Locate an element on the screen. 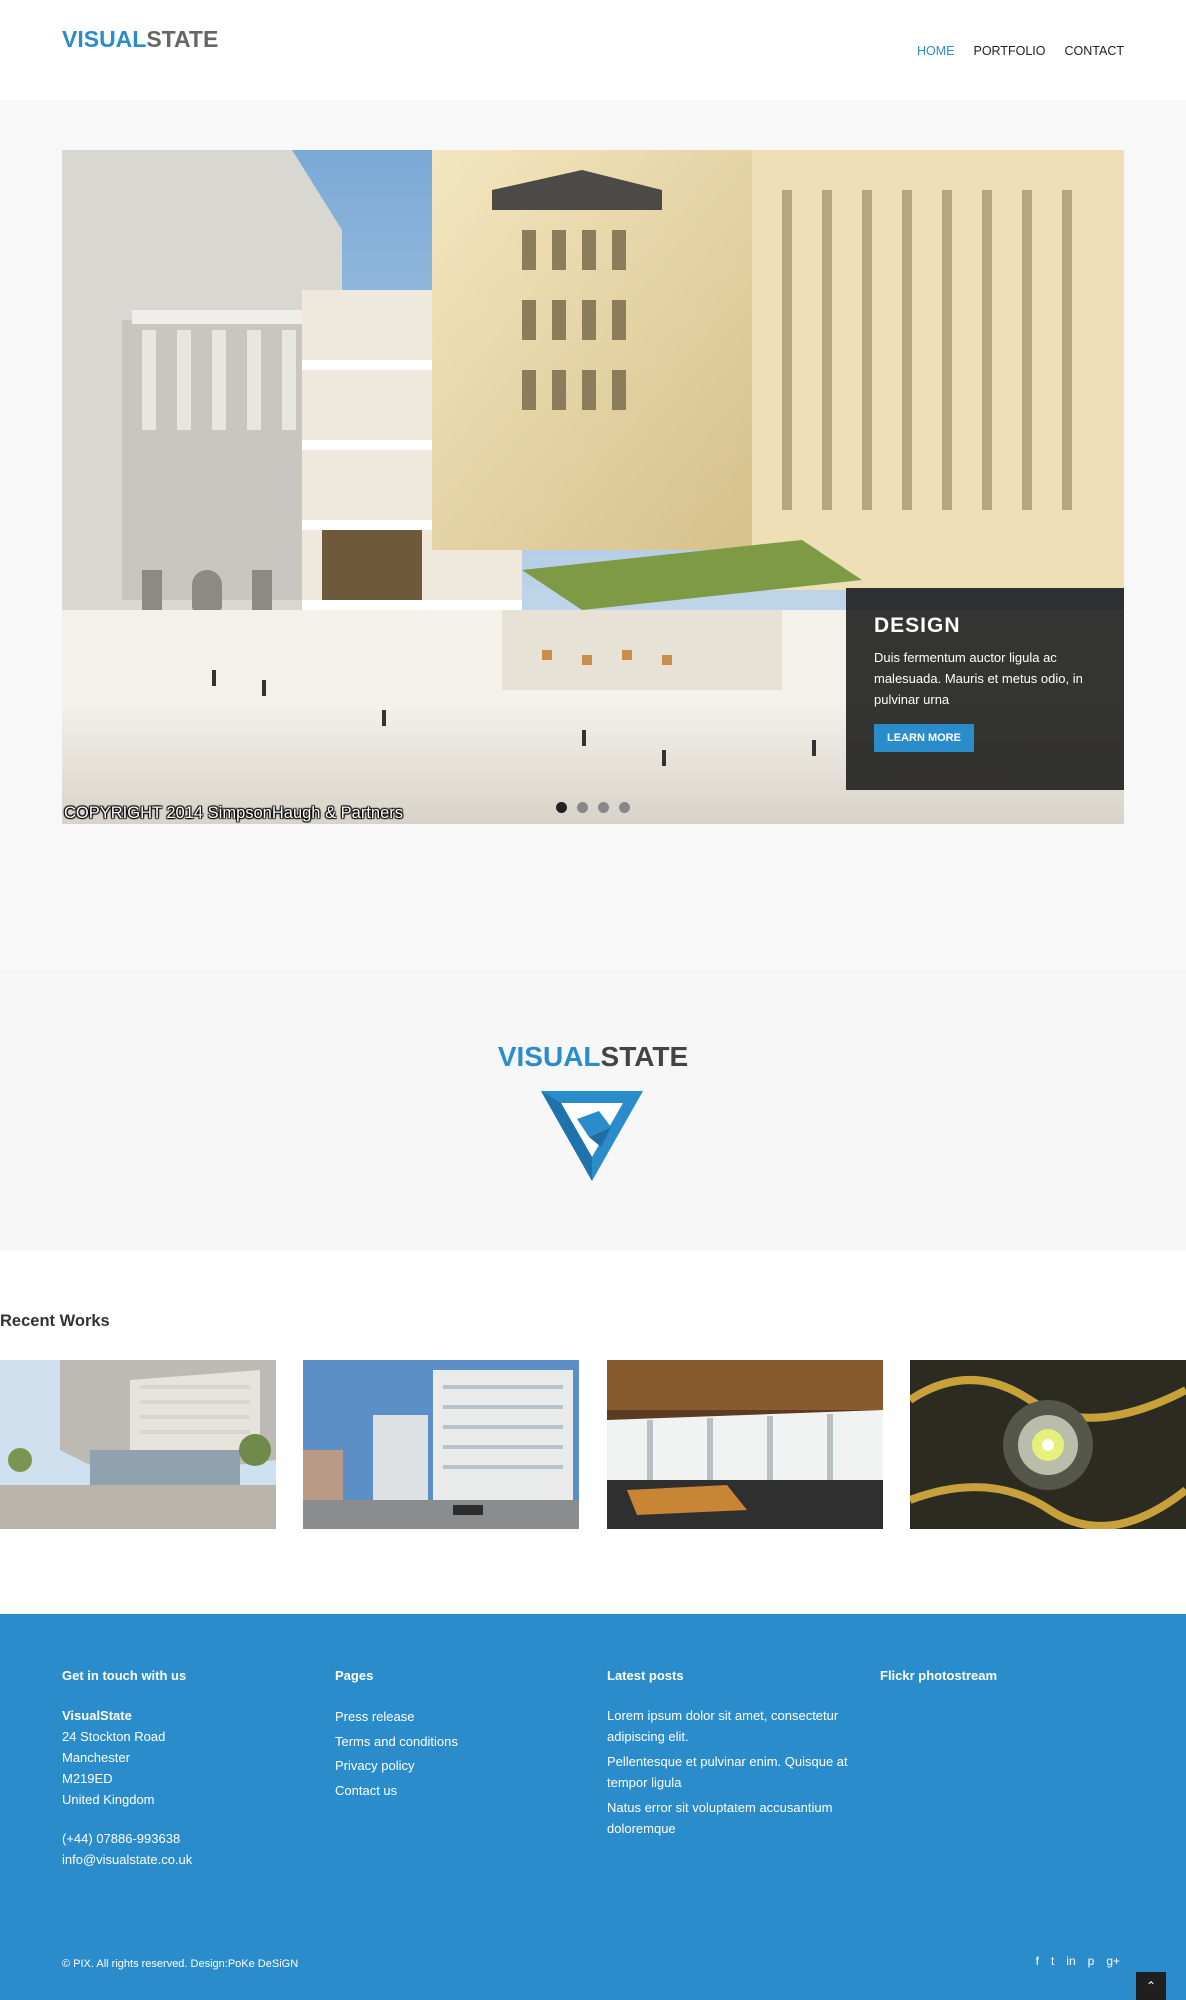  triangle-cube-logo-icon is located at coordinates (592, 1136).